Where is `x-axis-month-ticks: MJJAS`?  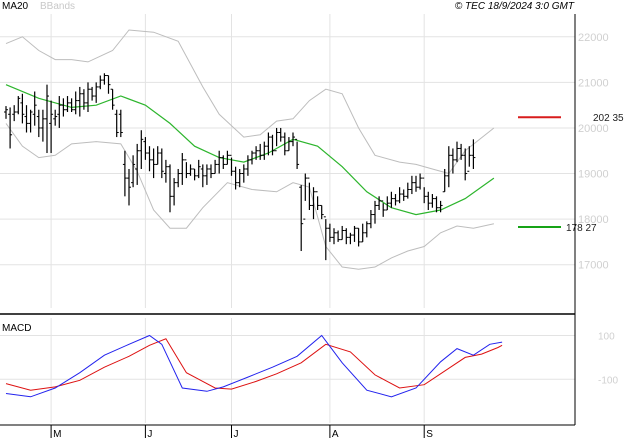
x-axis-month-ticks: MJJAS is located at coordinates (241, 432).